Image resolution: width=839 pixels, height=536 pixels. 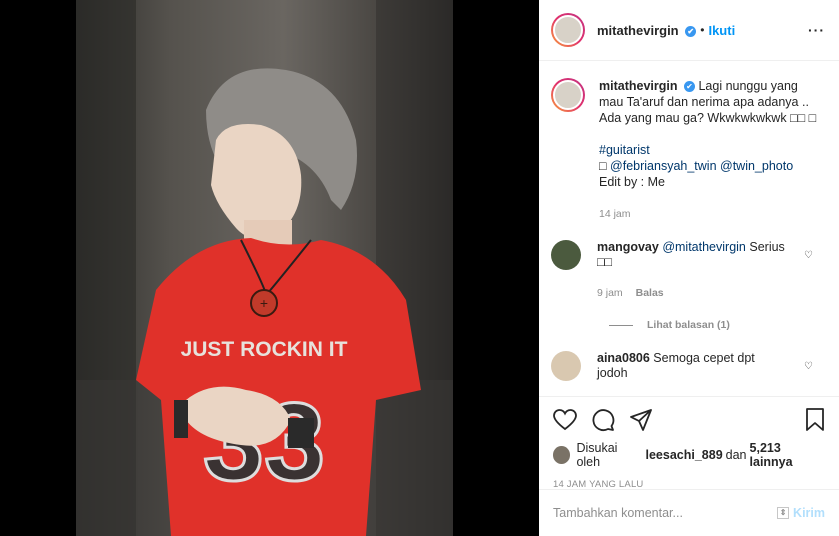 I want to click on commenter-username: aina0806, so click(x=623, y=358).